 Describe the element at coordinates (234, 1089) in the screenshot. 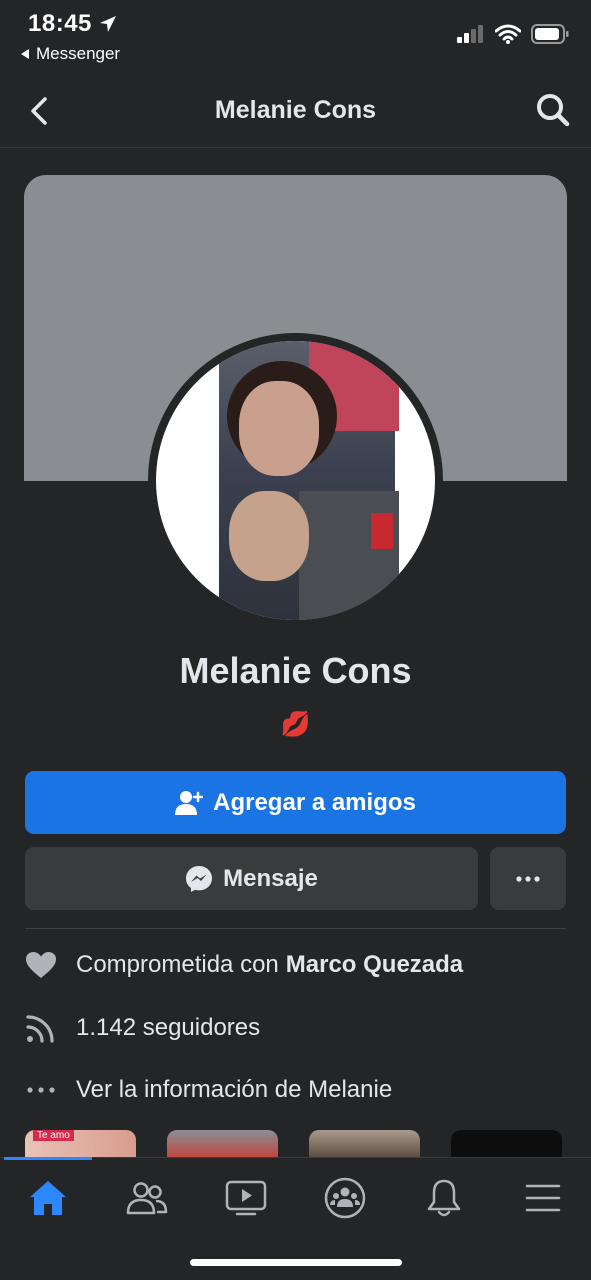

I see `see-info-label: Ver la información de Melanie` at that location.